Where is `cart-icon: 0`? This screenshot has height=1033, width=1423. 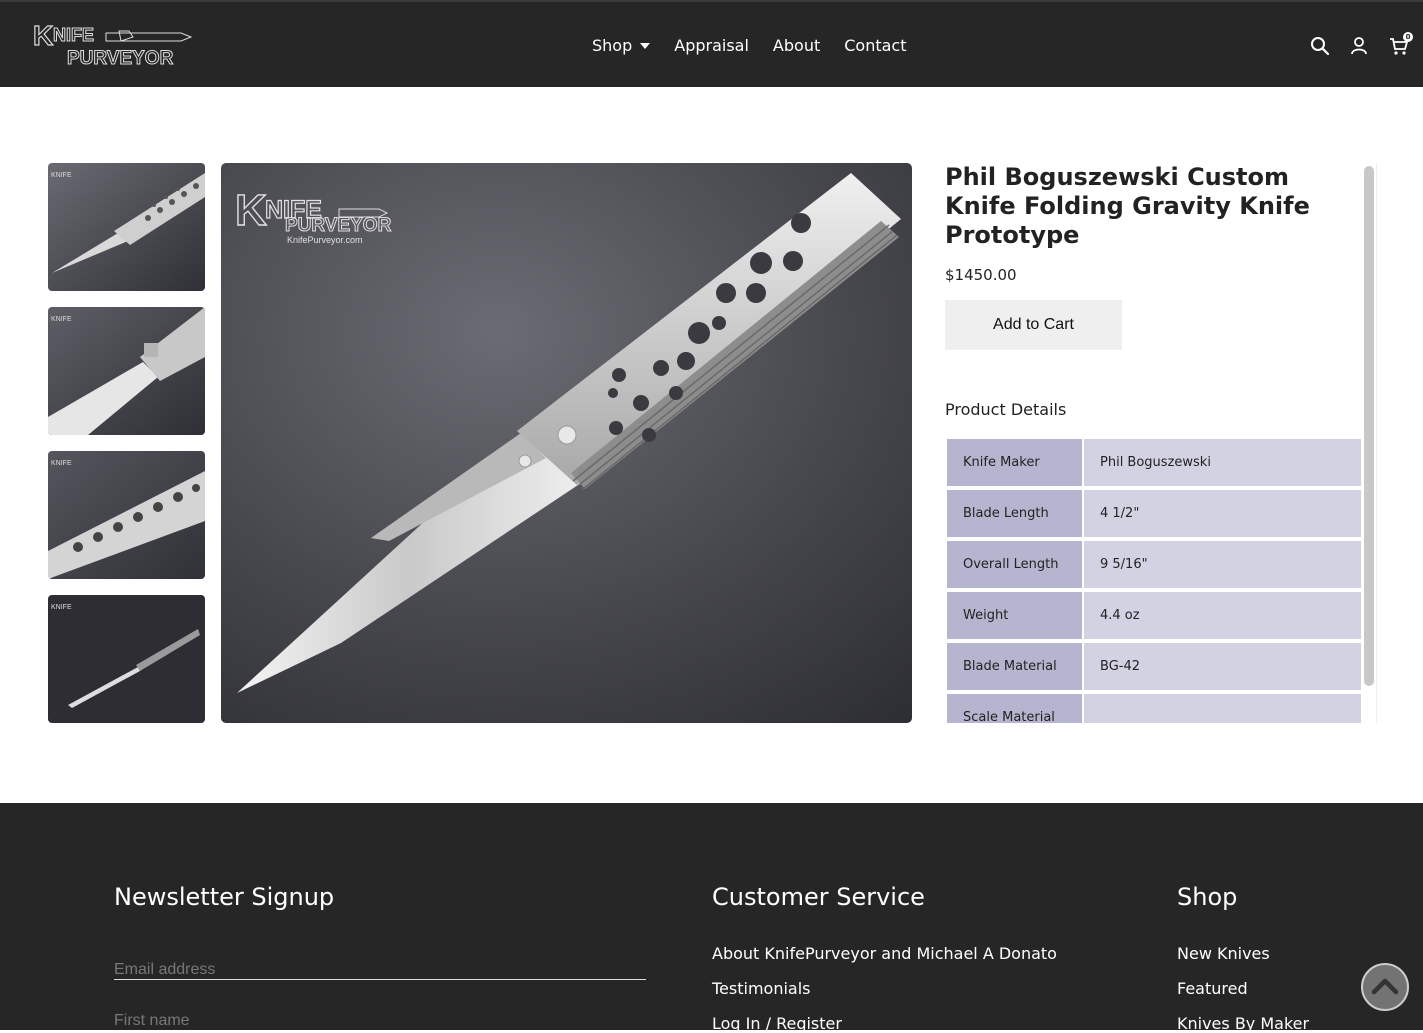
cart-icon: 0 is located at coordinates (1401, 44).